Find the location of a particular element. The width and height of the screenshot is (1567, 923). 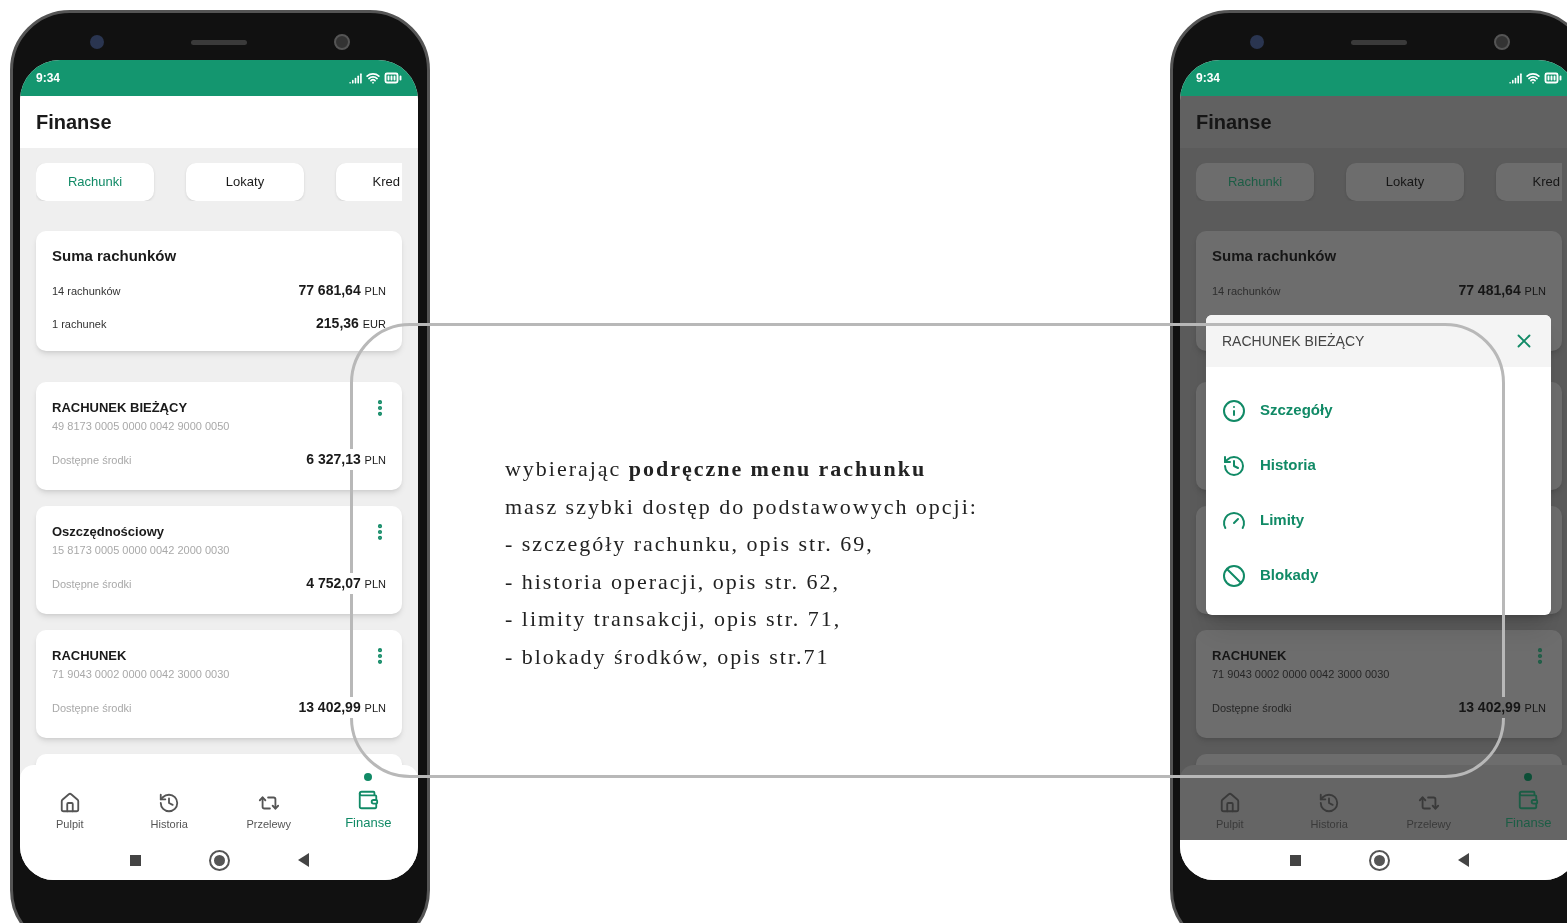

menu-item: Limity is located at coordinates (1378, 520).